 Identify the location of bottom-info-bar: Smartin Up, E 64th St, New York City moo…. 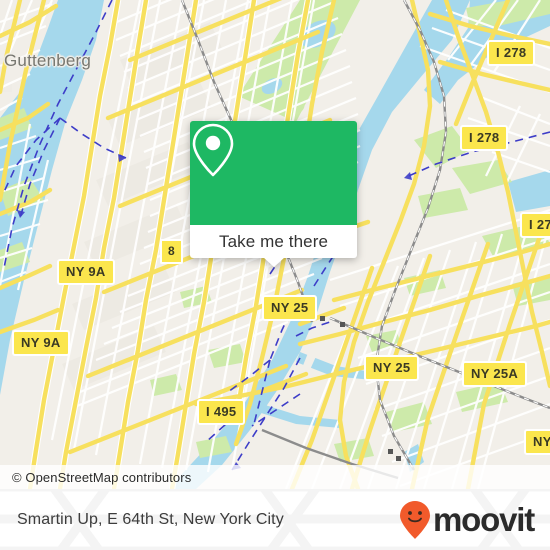
(275, 519).